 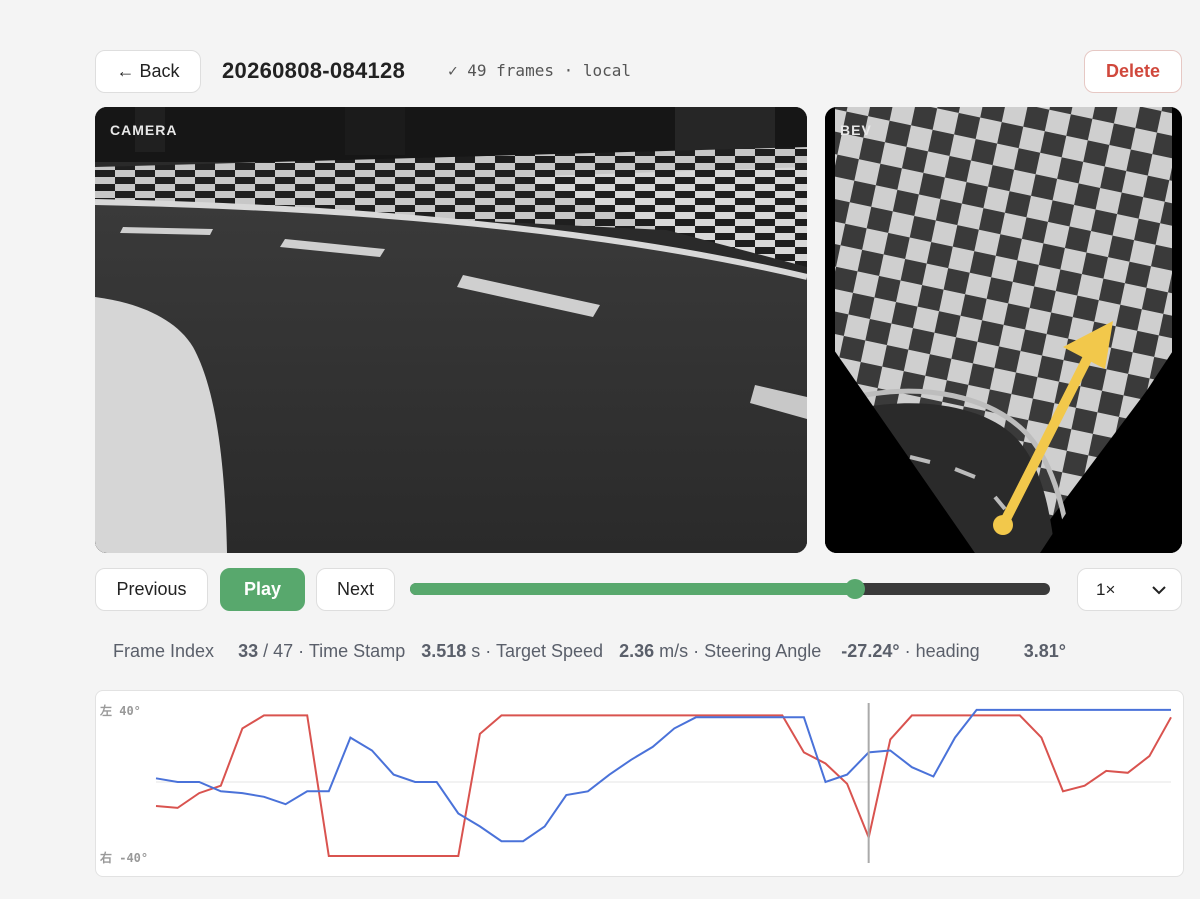 I want to click on y-tick-bottom: 右 -40°, so click(x=124, y=858).